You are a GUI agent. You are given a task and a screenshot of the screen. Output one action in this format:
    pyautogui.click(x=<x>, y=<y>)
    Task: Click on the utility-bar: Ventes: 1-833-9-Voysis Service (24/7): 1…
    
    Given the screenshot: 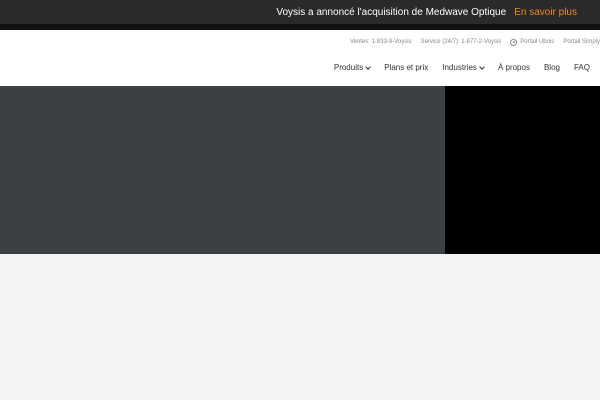 What is the action you would take?
    pyautogui.click(x=475, y=42)
    